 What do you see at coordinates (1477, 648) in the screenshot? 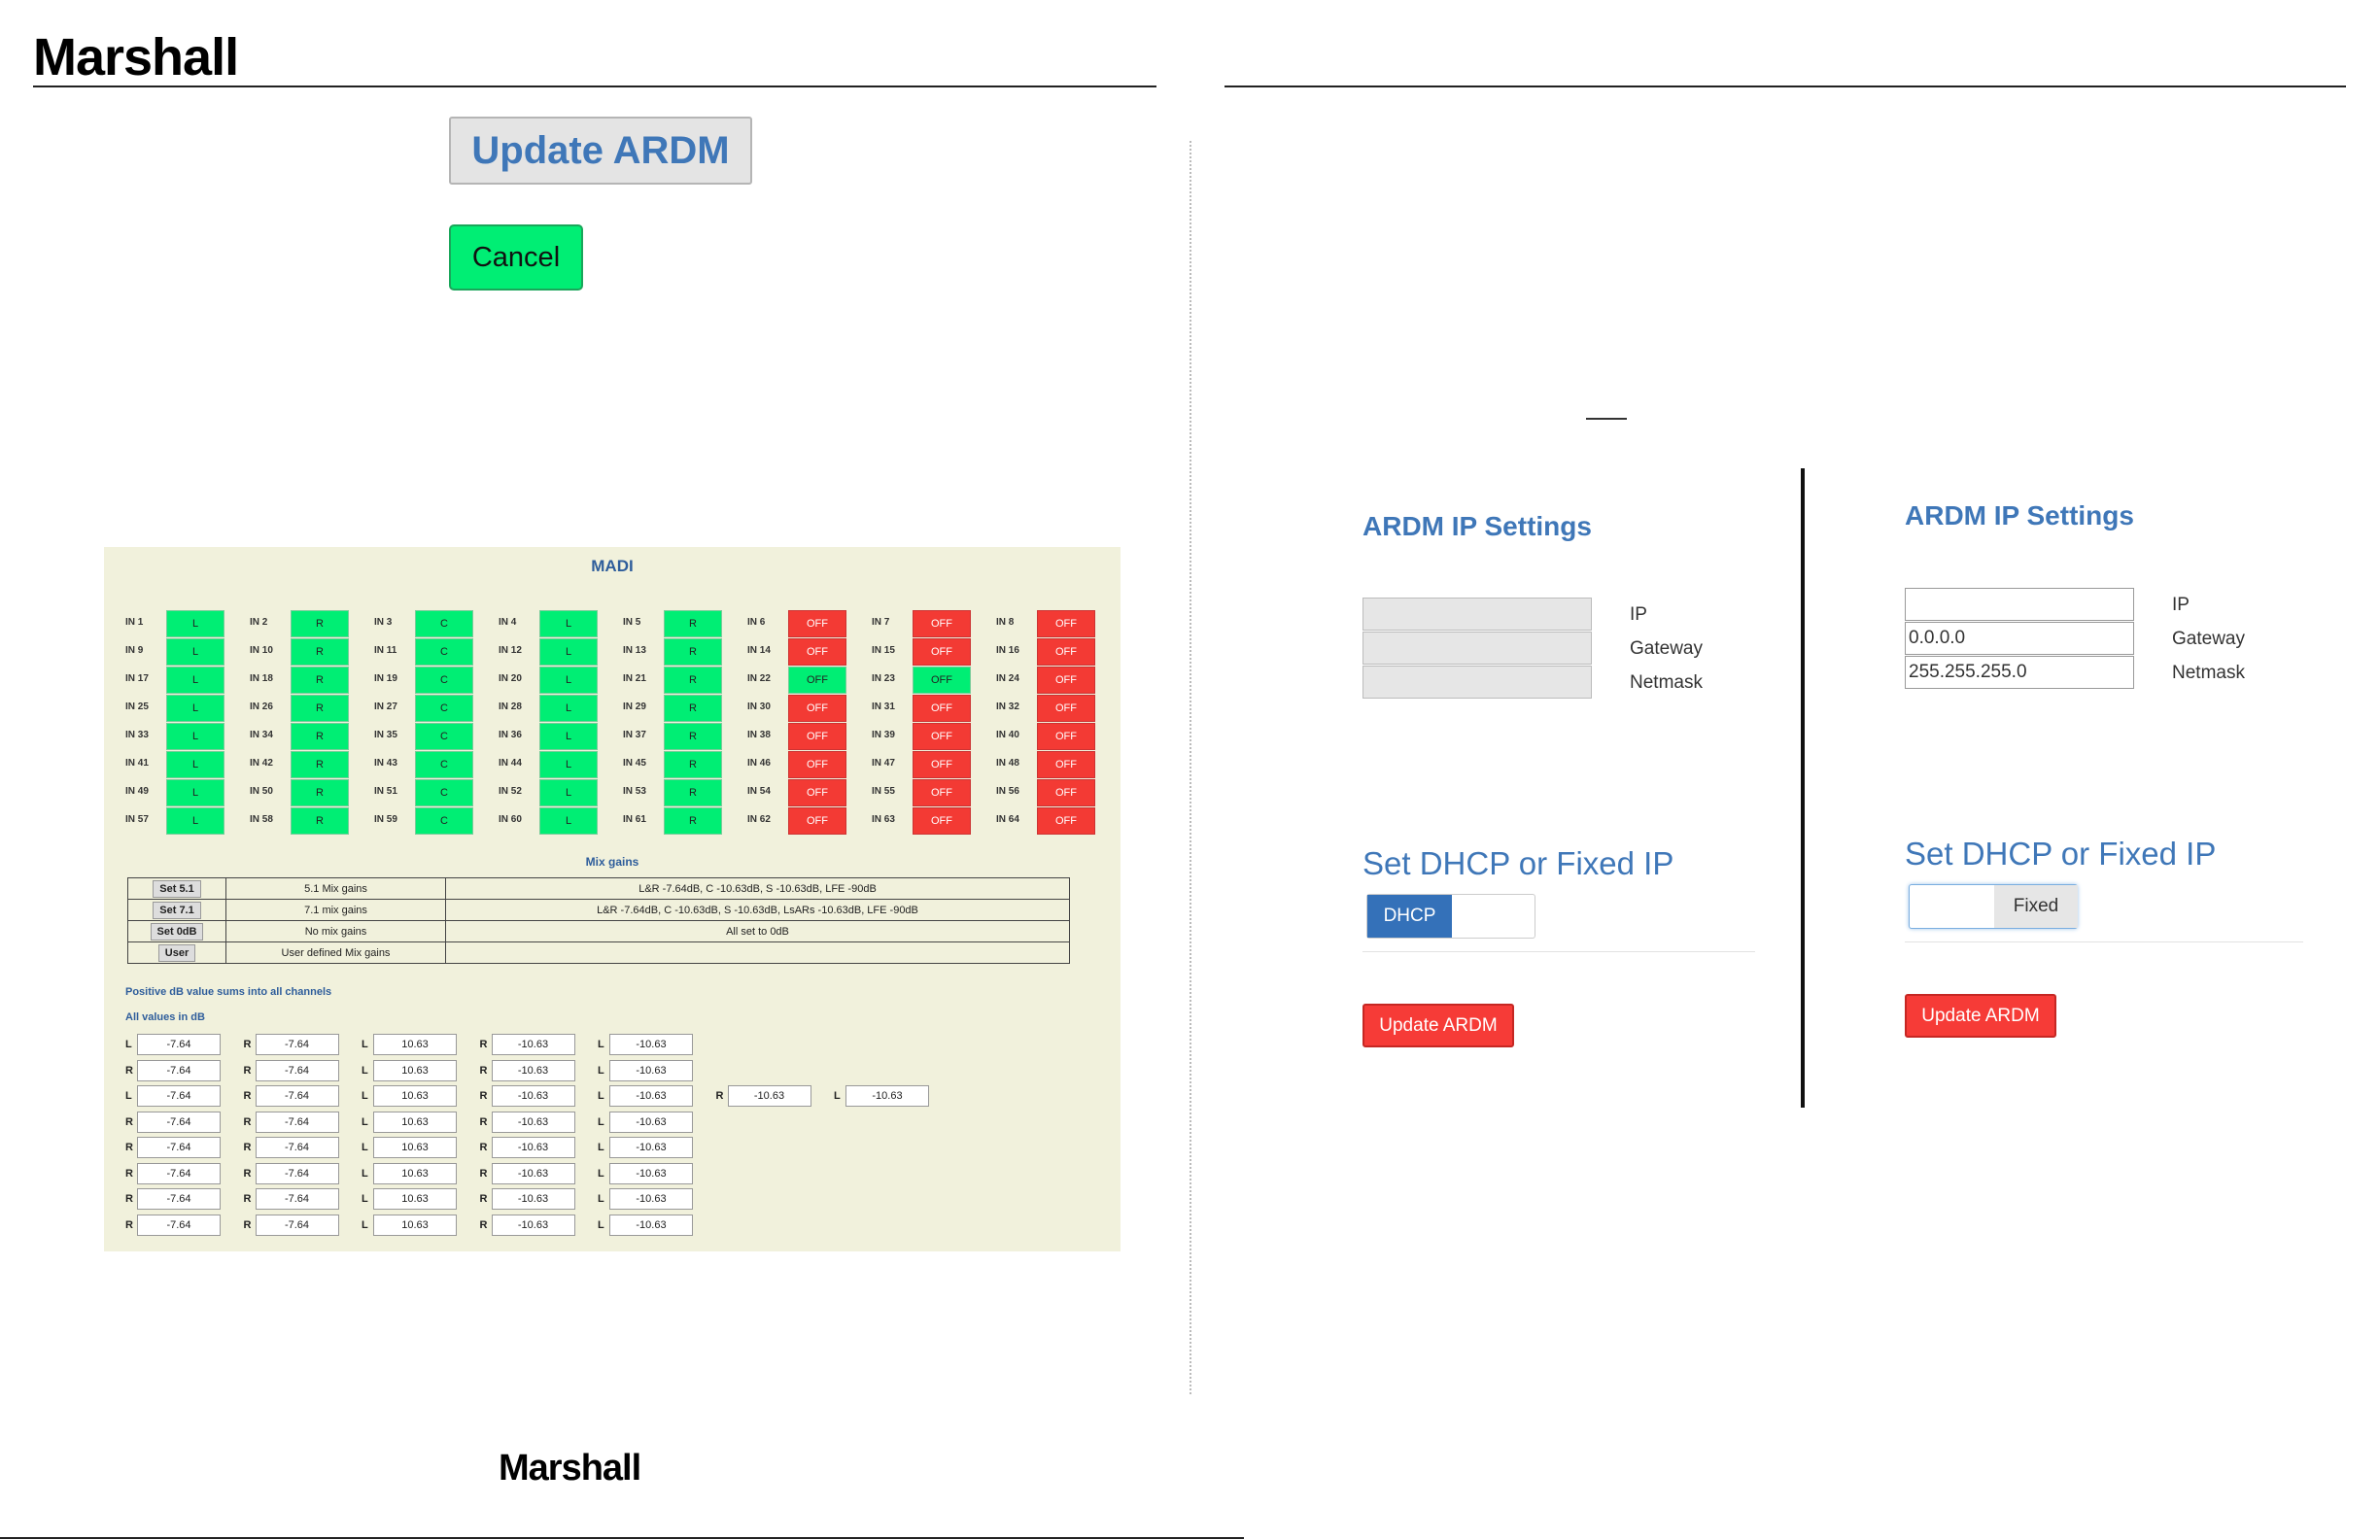
I see `gateway-field` at bounding box center [1477, 648].